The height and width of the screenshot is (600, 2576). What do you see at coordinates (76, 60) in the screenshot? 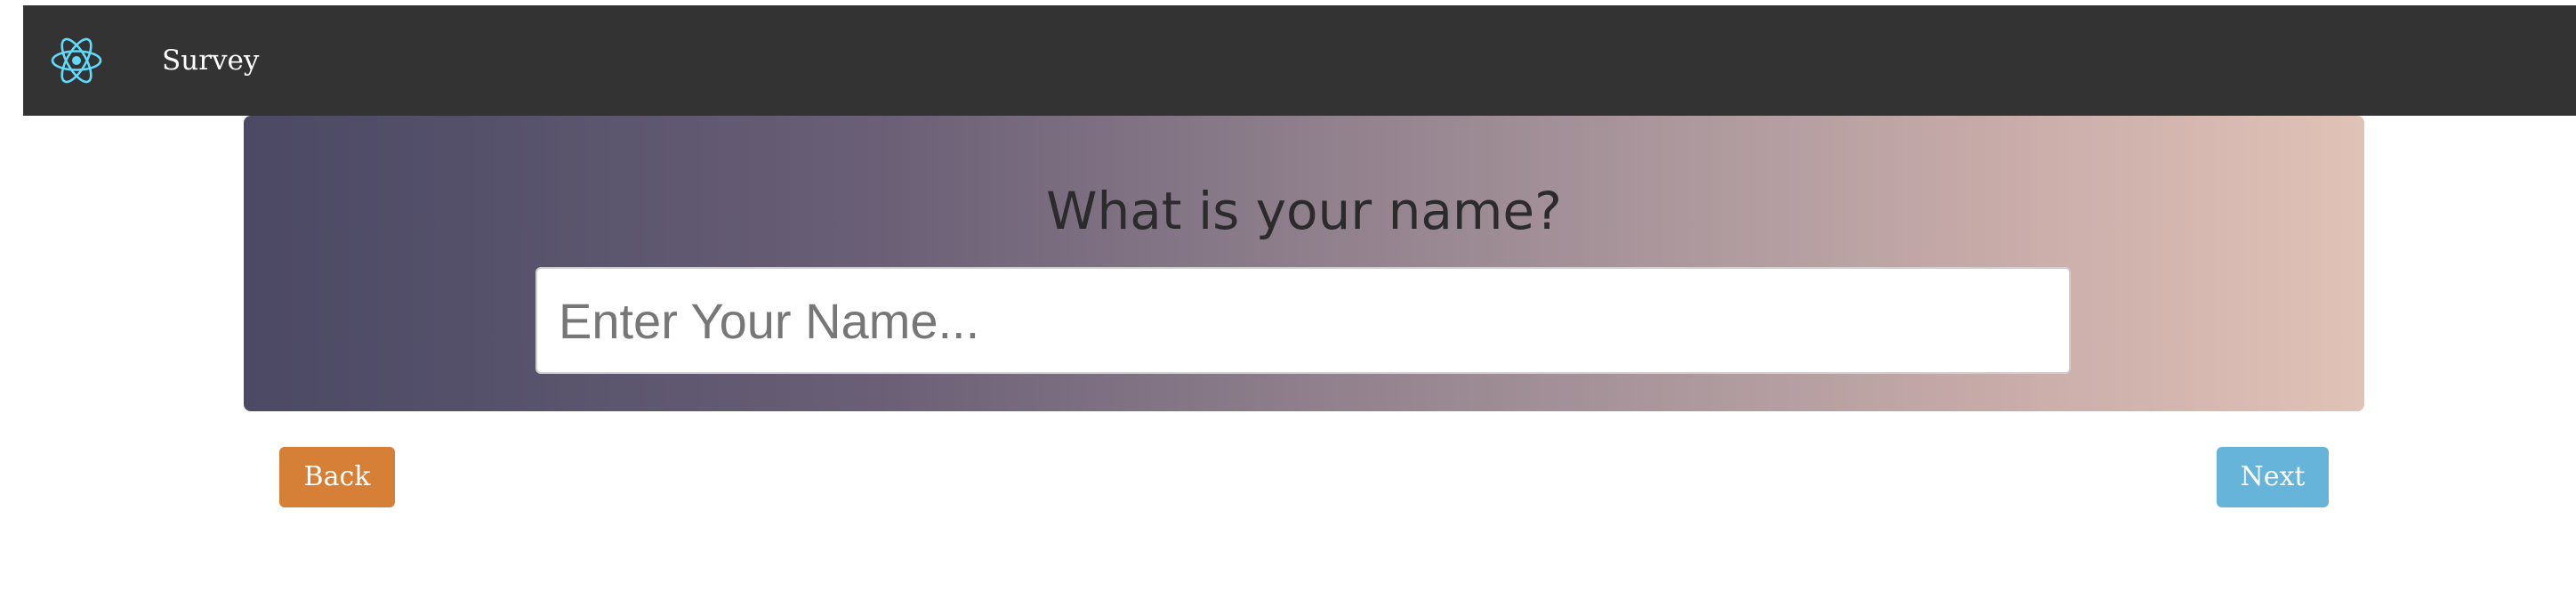
I see `react-atom-icon` at bounding box center [76, 60].